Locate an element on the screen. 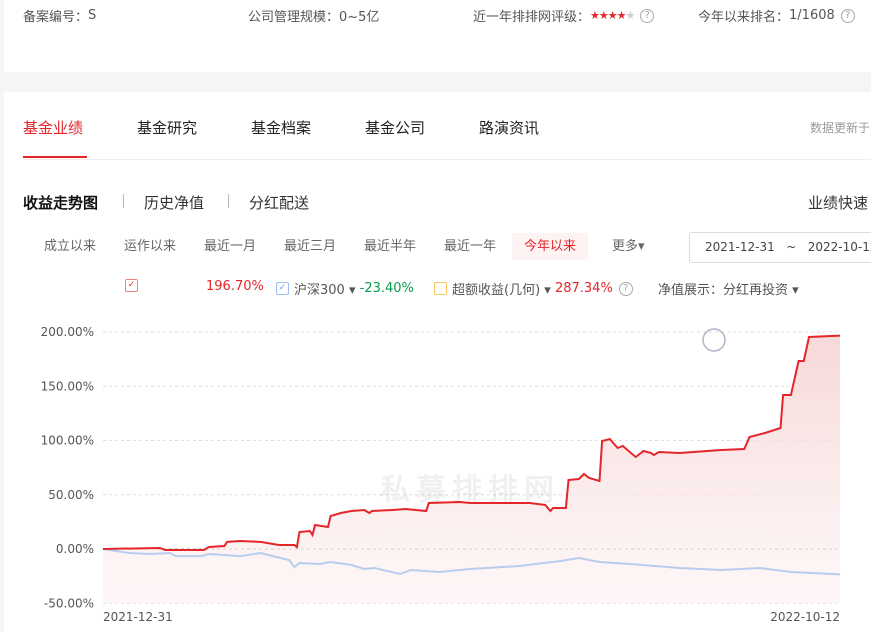 The width and height of the screenshot is (871, 632). hover-cursor-indicator is located at coordinates (714, 340).